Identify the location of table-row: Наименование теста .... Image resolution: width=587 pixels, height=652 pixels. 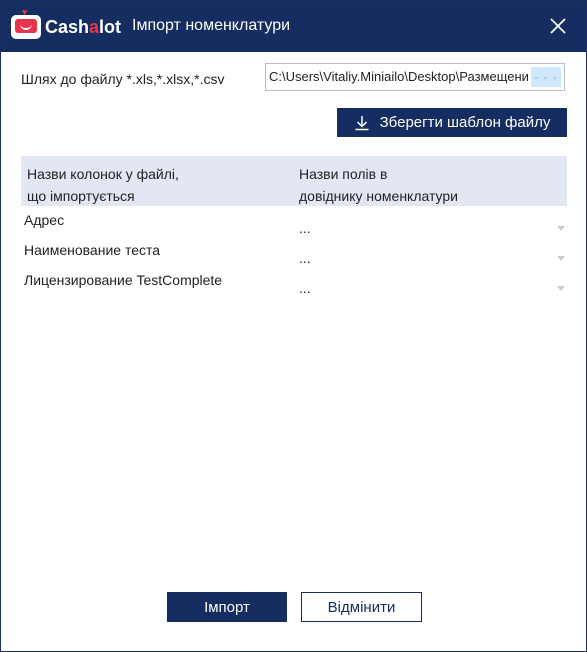
(294, 251).